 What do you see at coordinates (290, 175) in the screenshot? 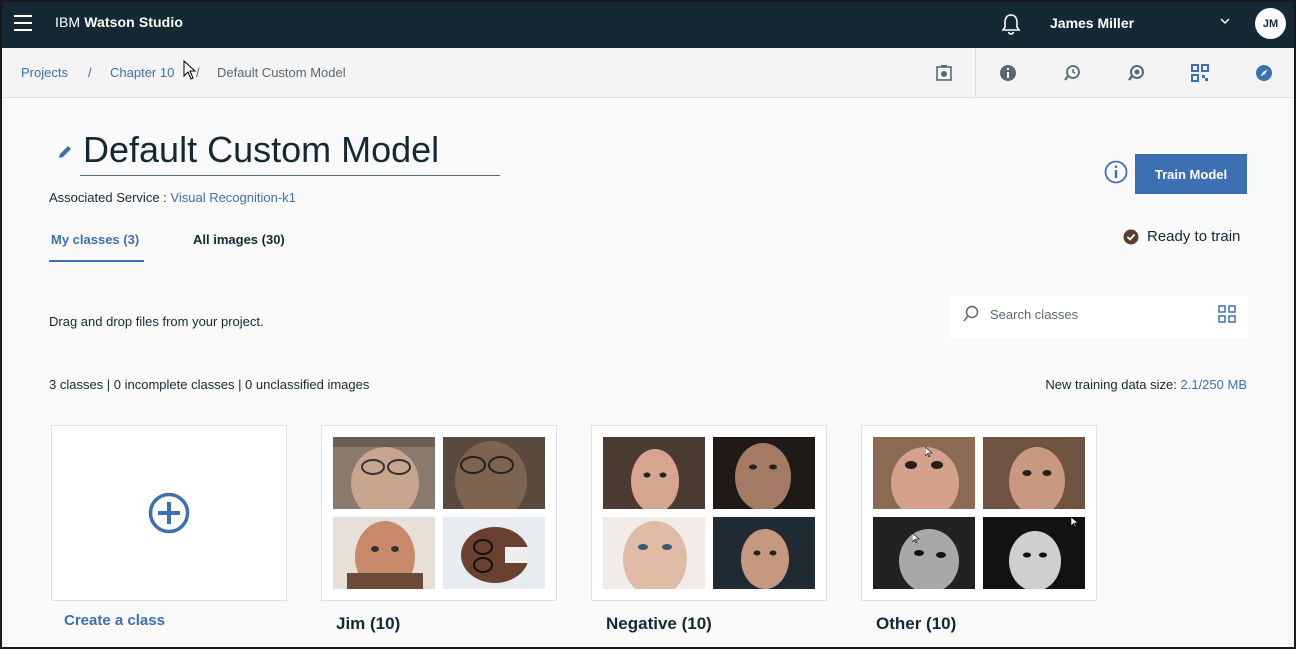
I see `title-underline` at bounding box center [290, 175].